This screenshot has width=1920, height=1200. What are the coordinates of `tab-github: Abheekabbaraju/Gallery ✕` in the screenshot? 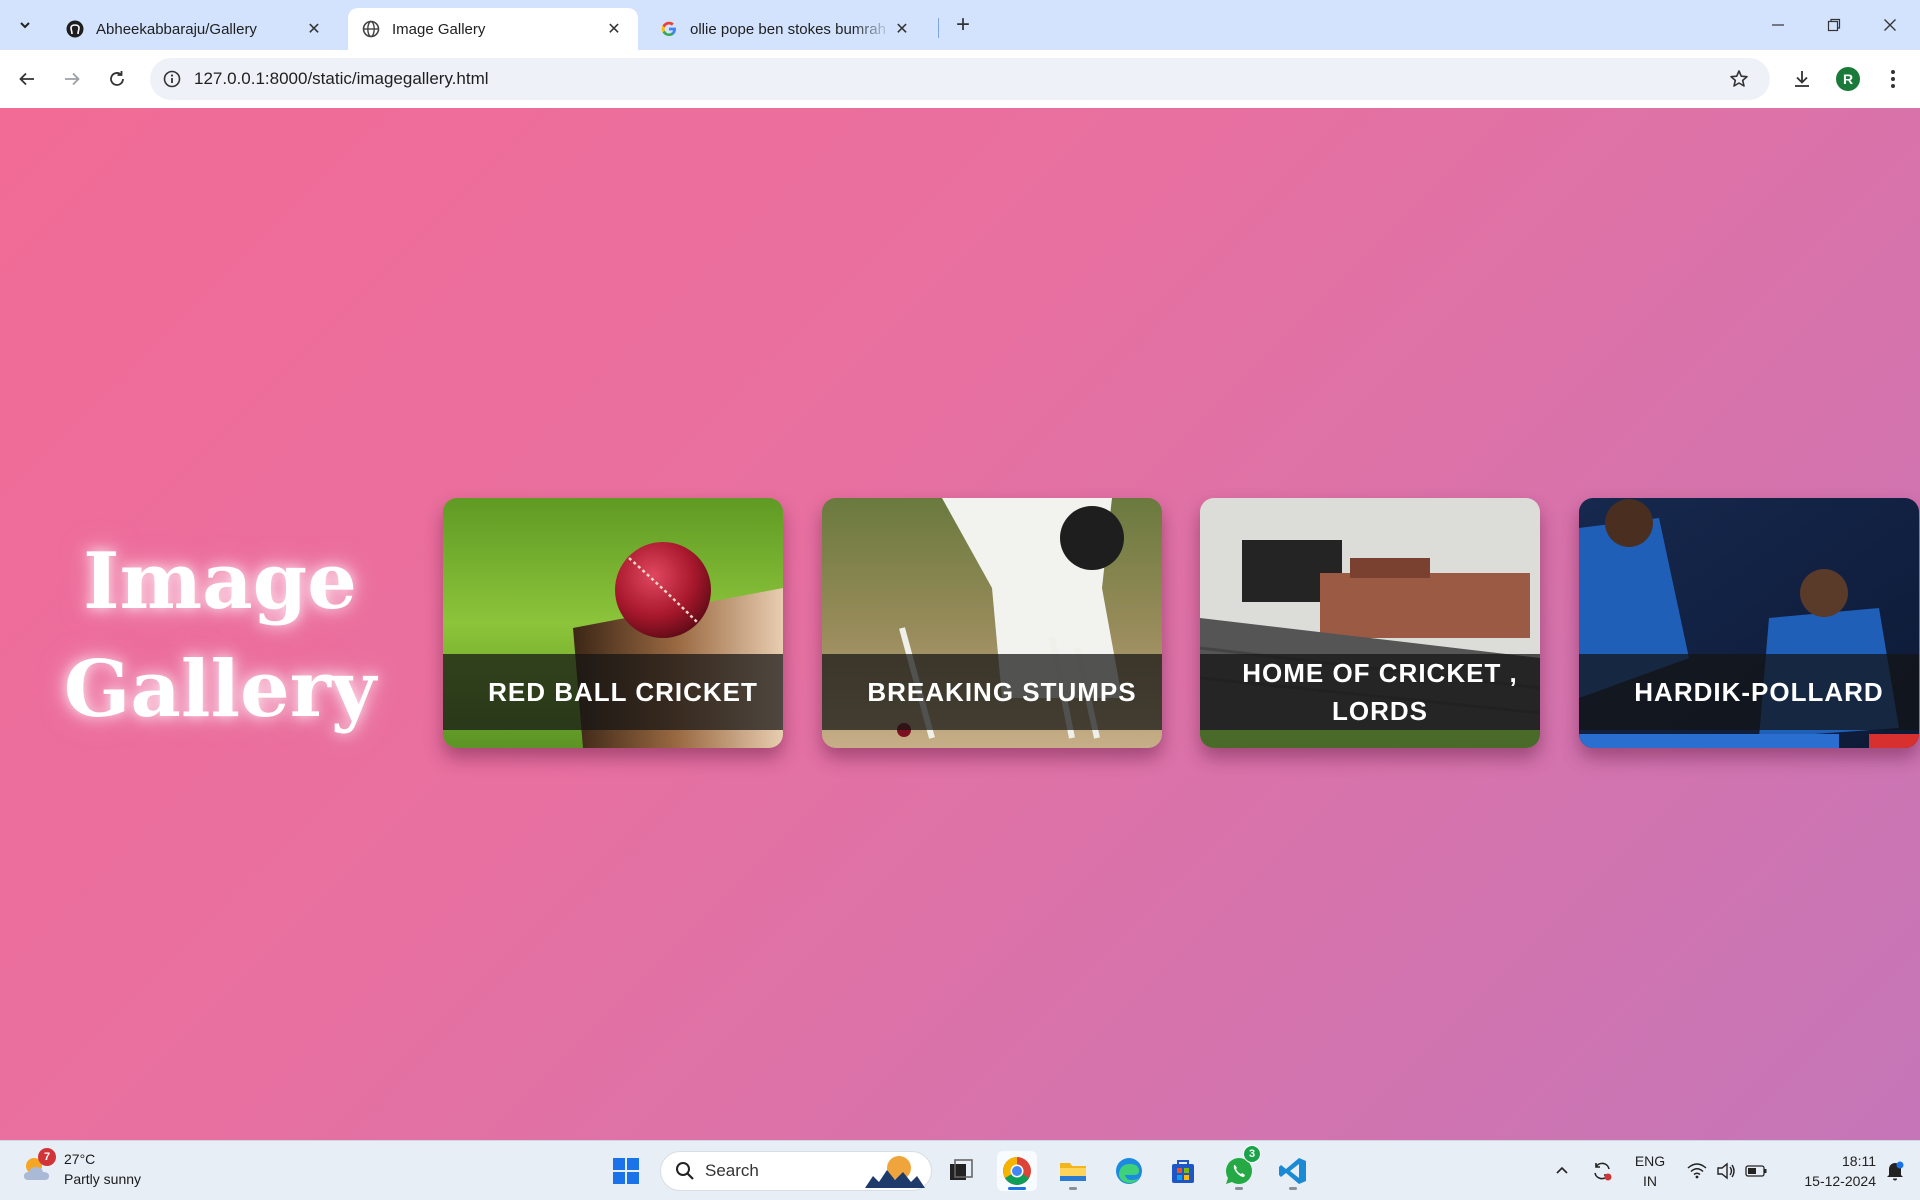 It's located at (195, 29).